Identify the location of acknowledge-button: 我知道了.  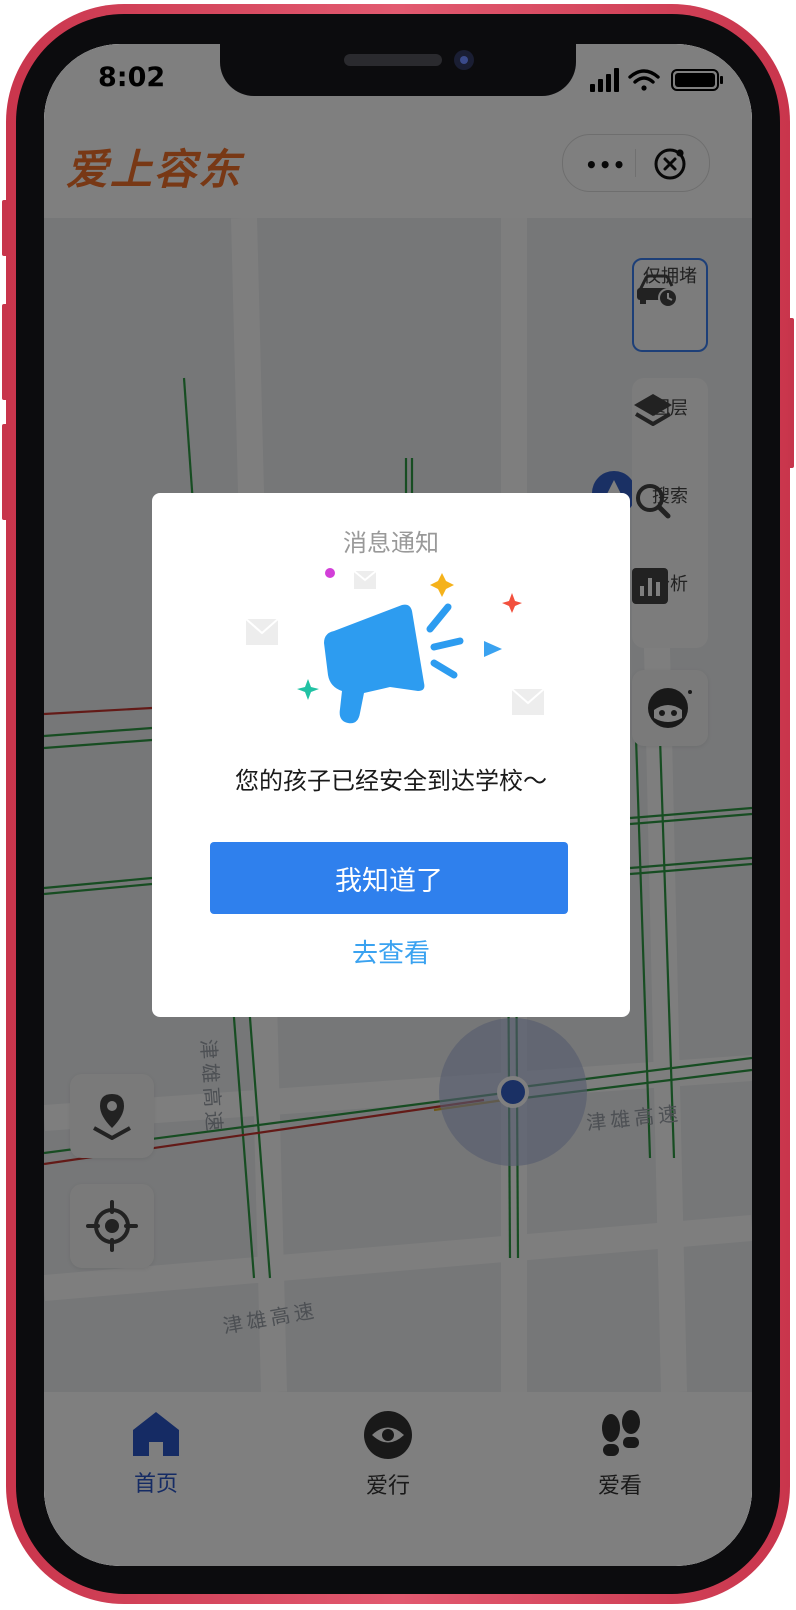
(389, 878).